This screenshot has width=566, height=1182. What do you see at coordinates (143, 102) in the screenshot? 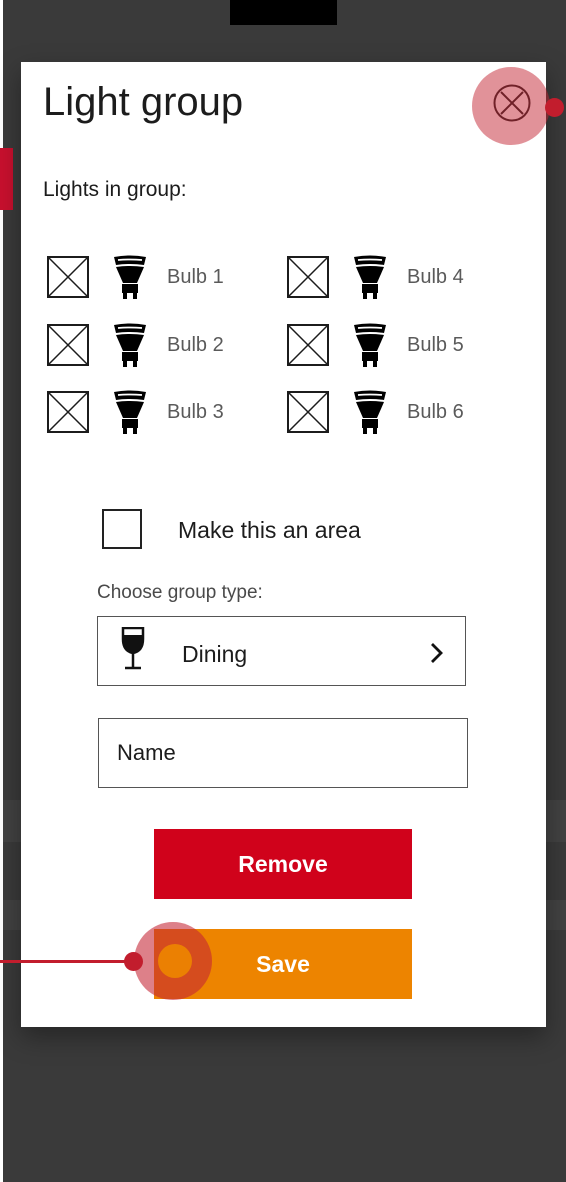
I see `dialog-title: Light group` at bounding box center [143, 102].